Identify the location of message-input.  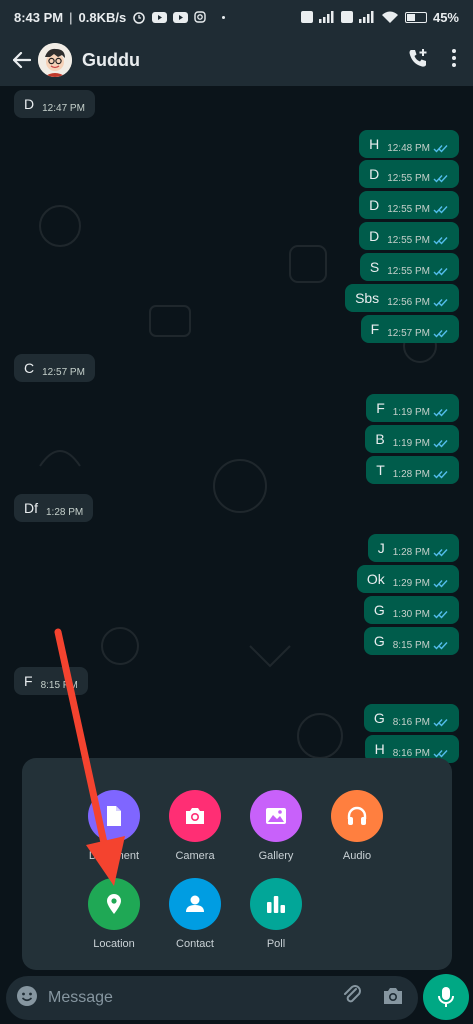
(195, 998).